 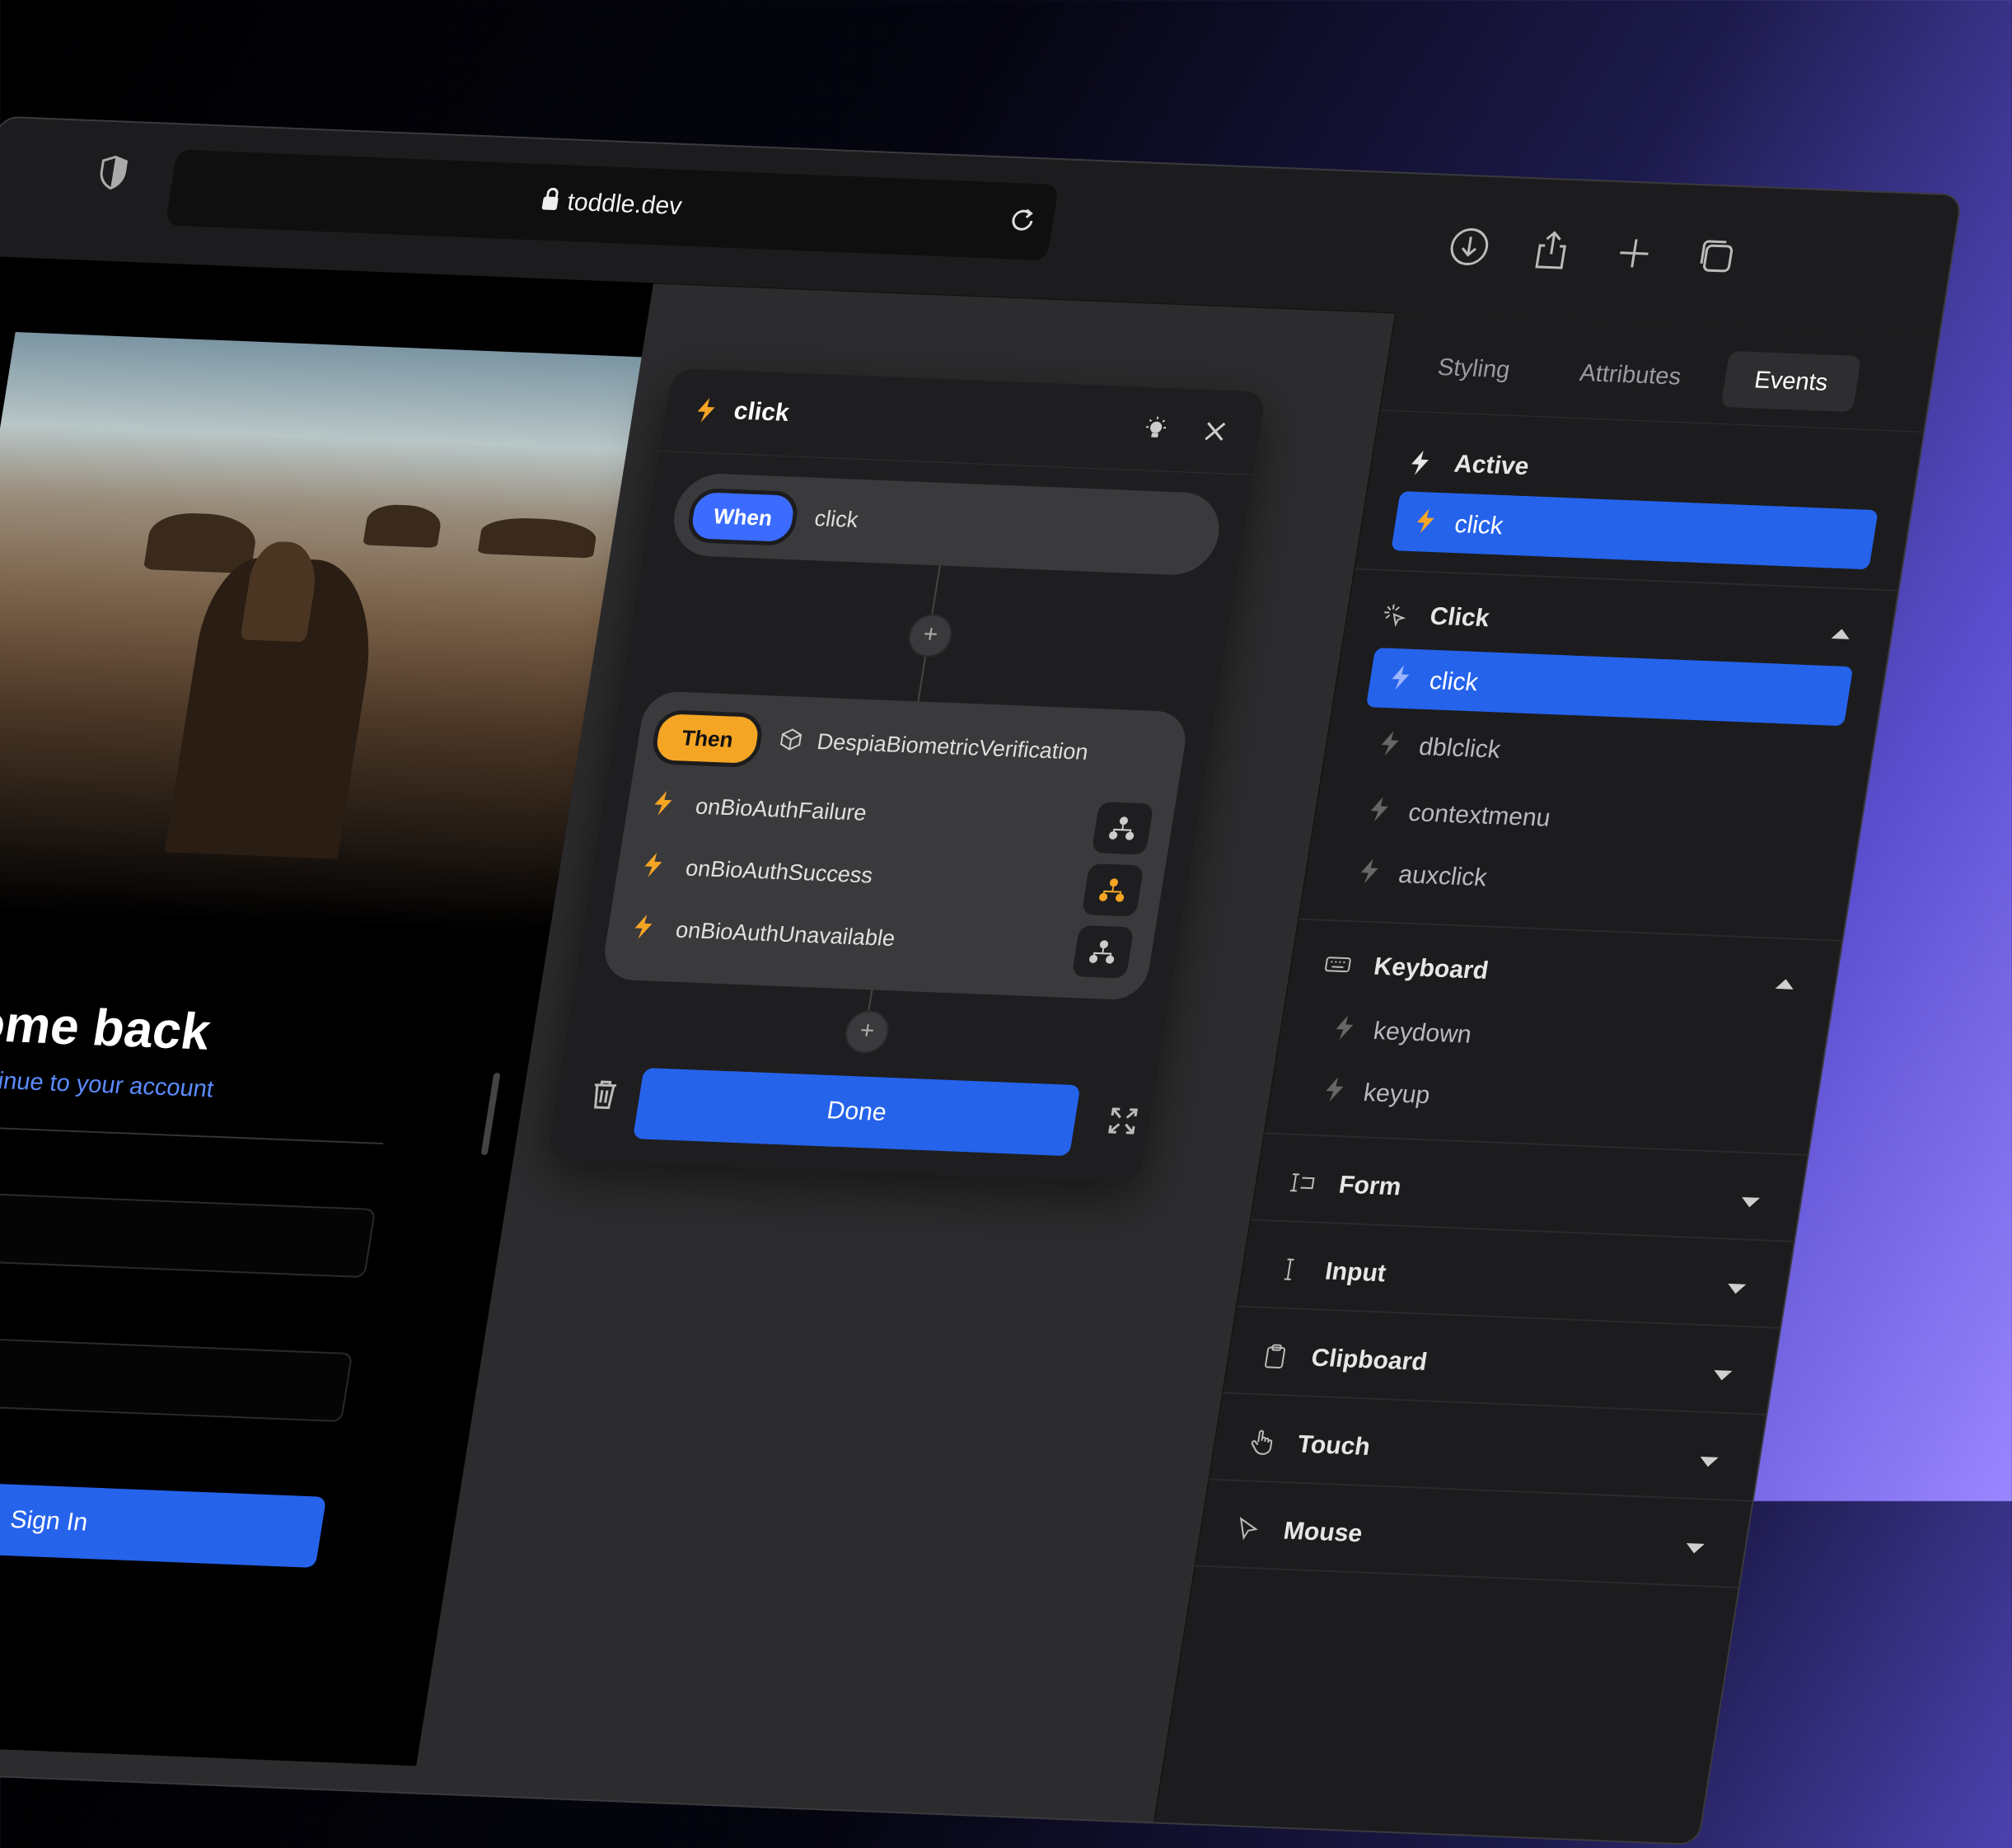 I want to click on welcome-subheading: Sign in to continue to your account, so click(x=108, y=1083).